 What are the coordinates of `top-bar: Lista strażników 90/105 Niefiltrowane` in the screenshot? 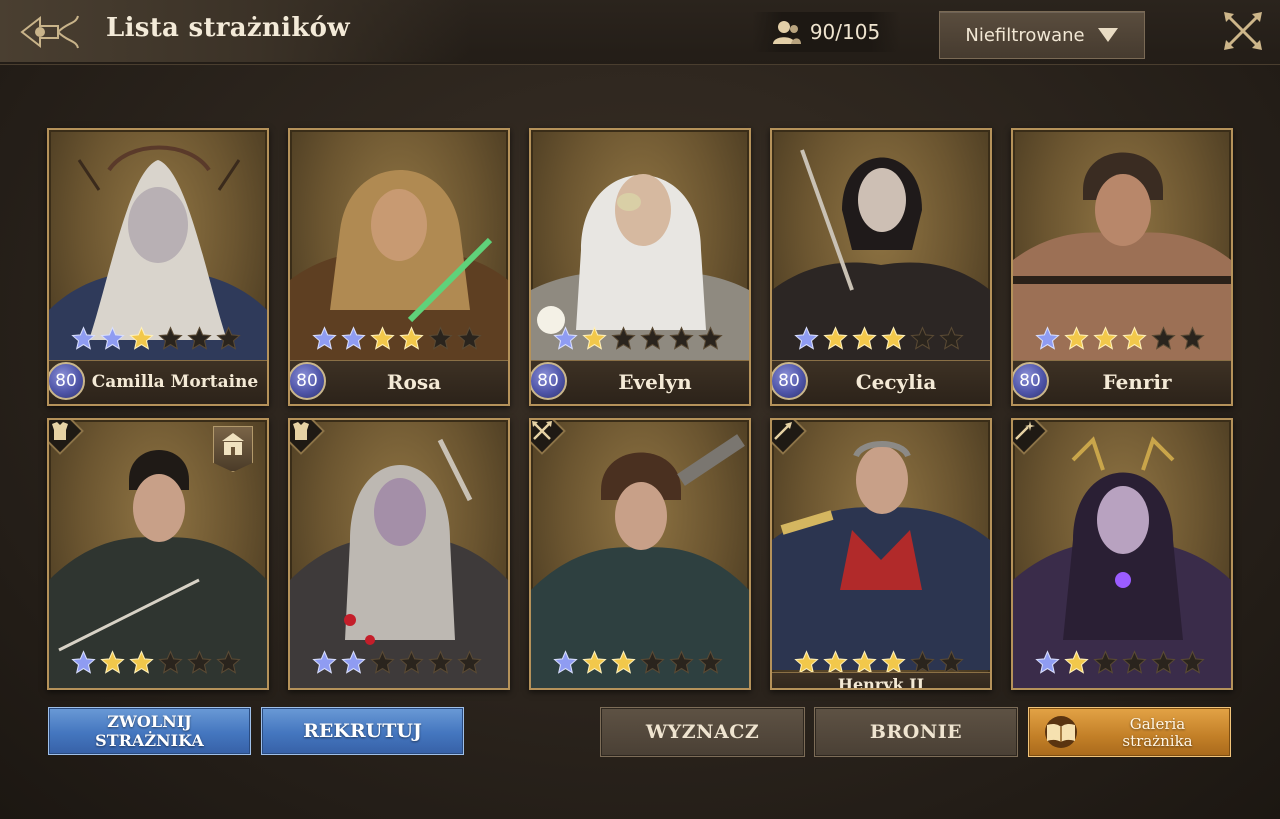 It's located at (640, 32).